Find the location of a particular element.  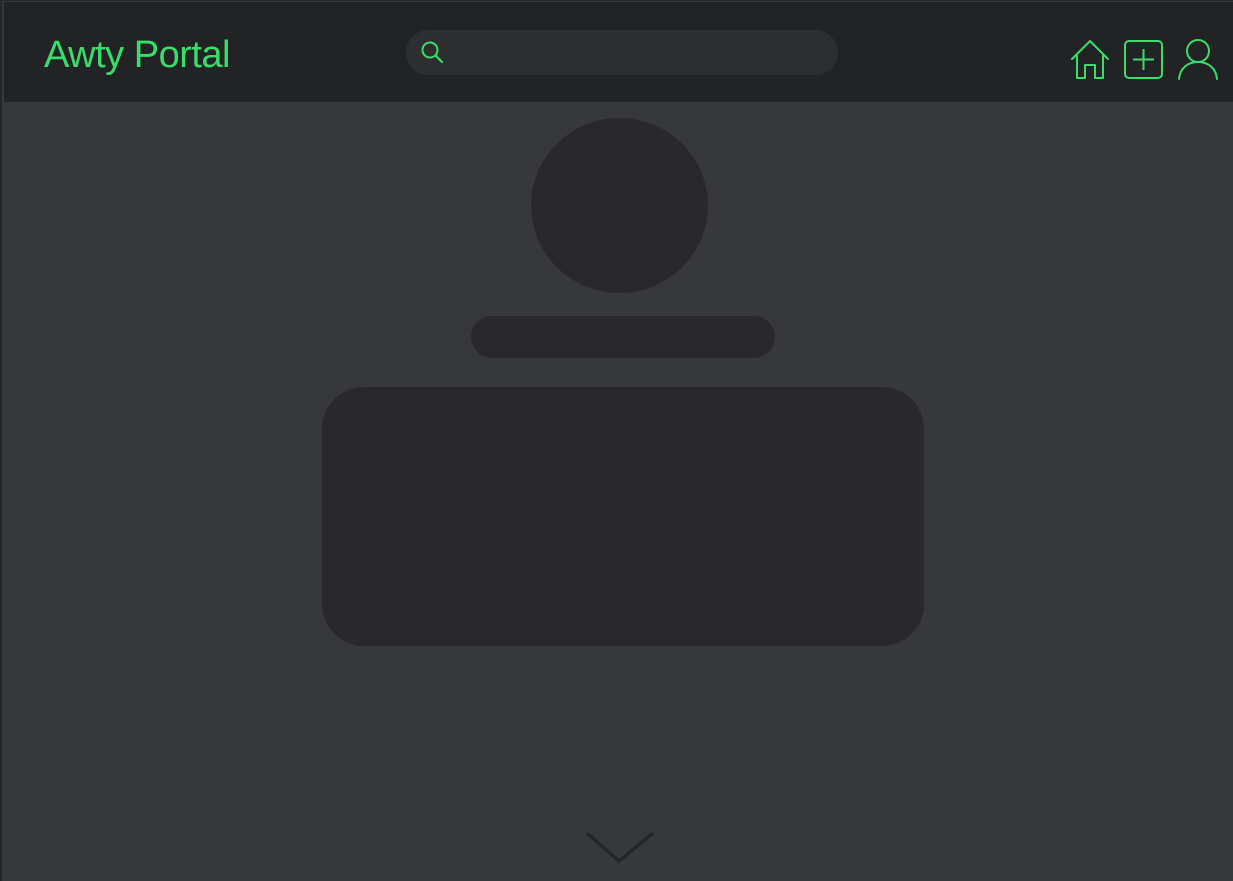

add-square-icon is located at coordinates (1144, 60).